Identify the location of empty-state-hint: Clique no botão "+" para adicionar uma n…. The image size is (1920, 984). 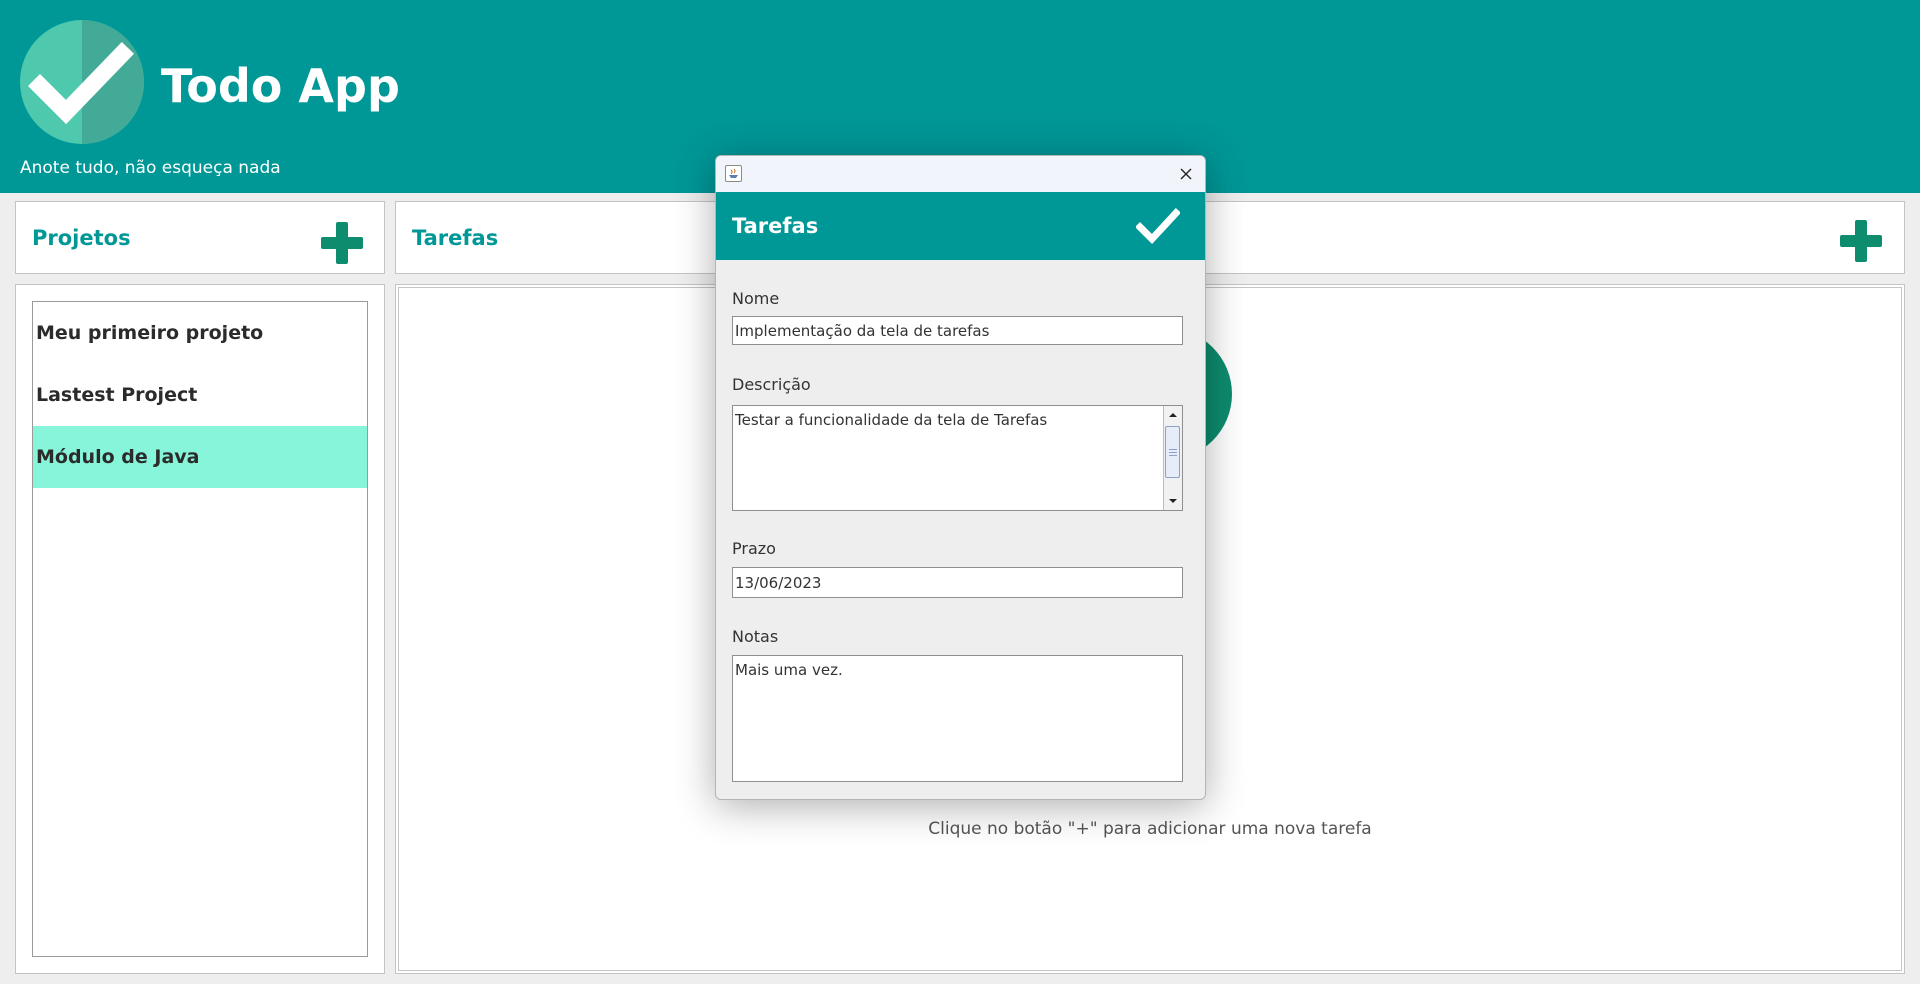
(1150, 829).